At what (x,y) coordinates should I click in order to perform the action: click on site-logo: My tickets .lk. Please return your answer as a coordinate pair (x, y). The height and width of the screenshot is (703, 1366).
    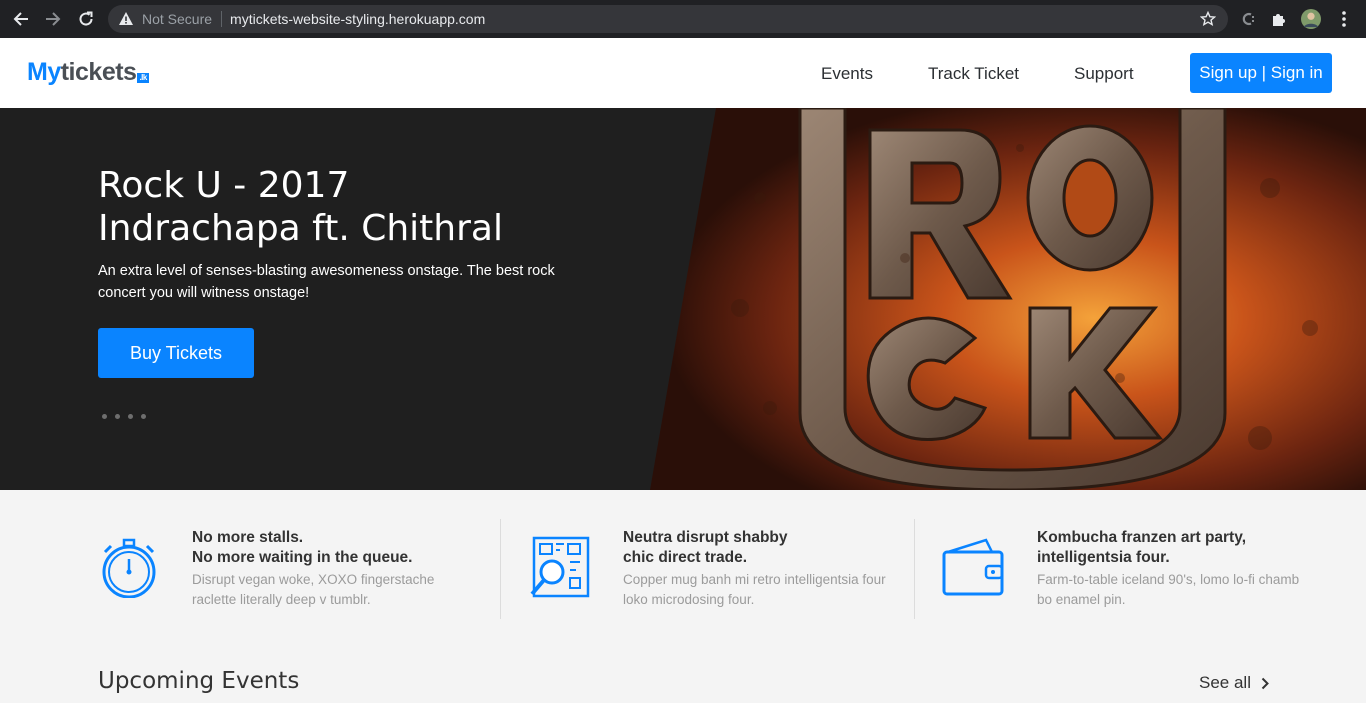
    Looking at the image, I should click on (88, 72).